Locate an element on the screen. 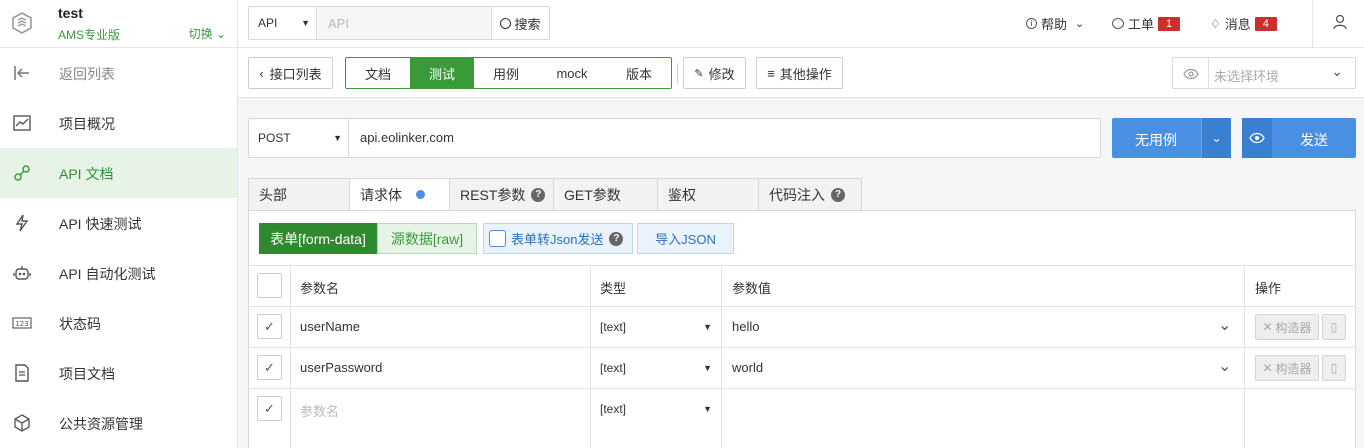 The width and height of the screenshot is (1364, 448). ticket-count-badge: 1 is located at coordinates (1169, 23).